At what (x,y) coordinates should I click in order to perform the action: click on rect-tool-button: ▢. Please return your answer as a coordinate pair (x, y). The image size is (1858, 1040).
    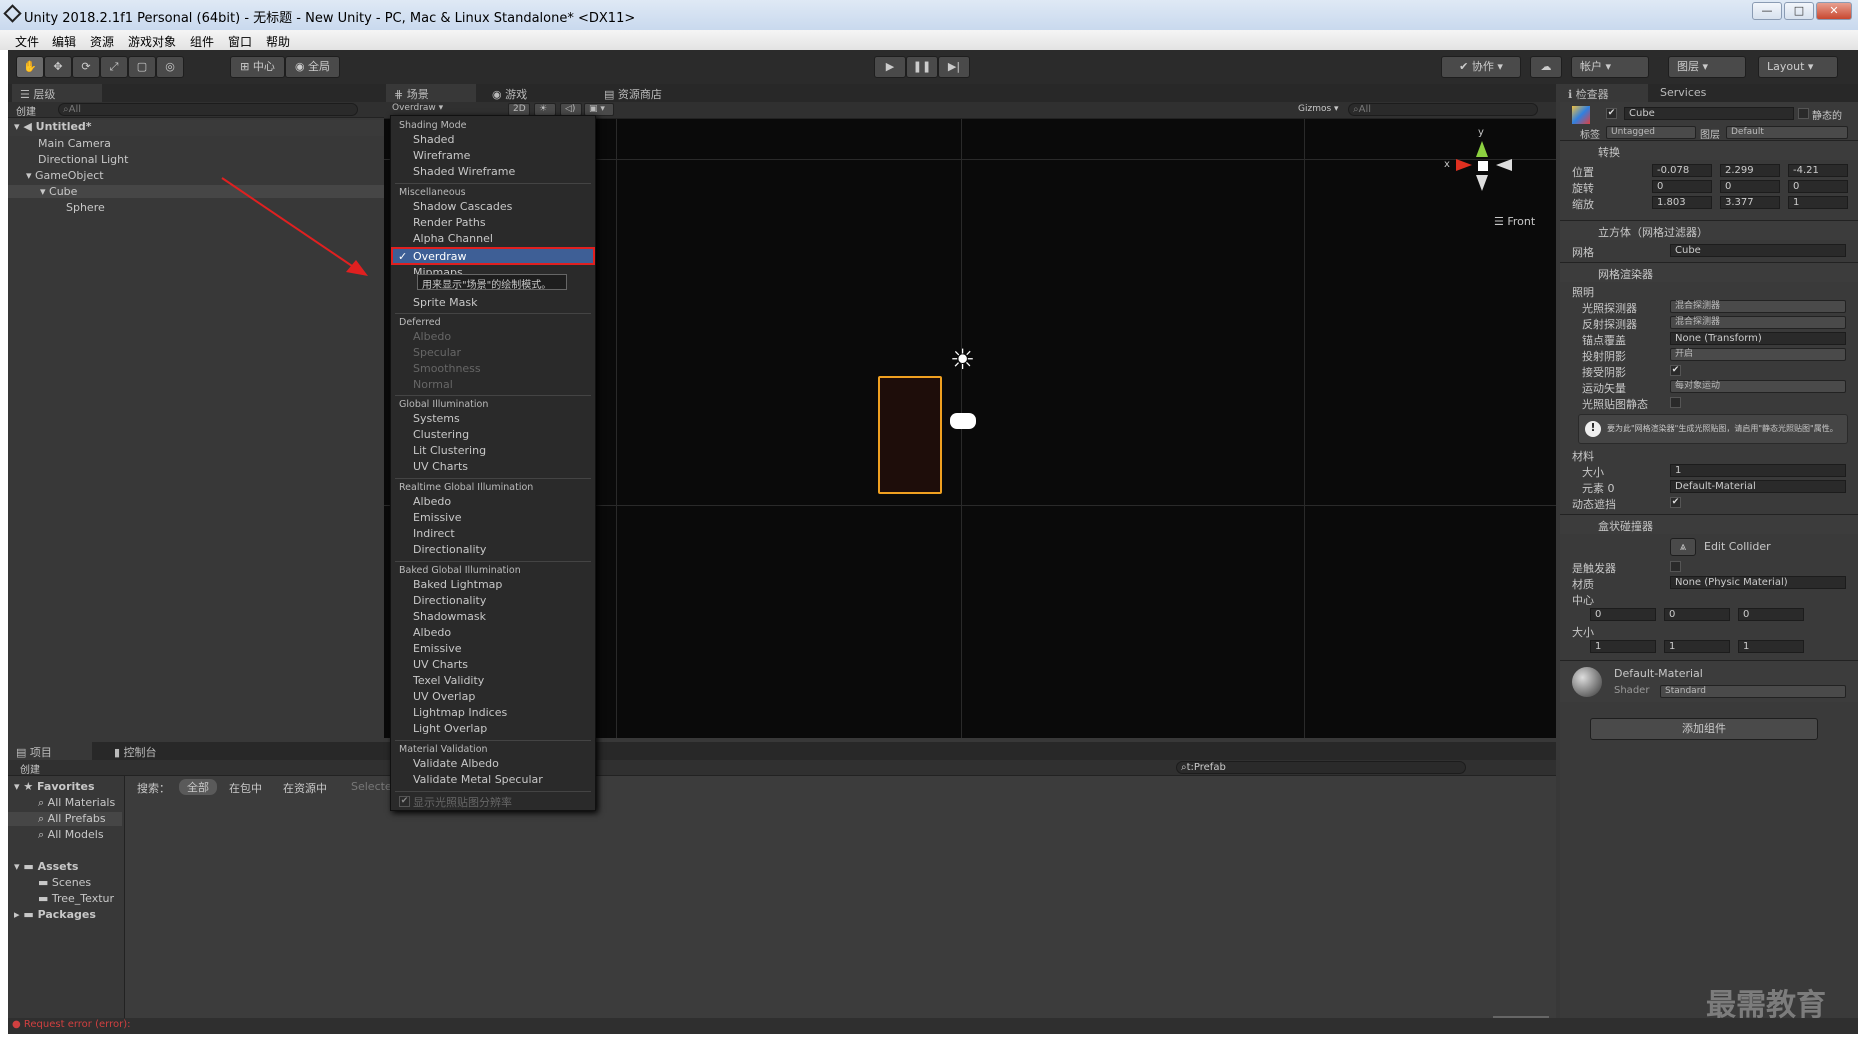
    Looking at the image, I should click on (142, 67).